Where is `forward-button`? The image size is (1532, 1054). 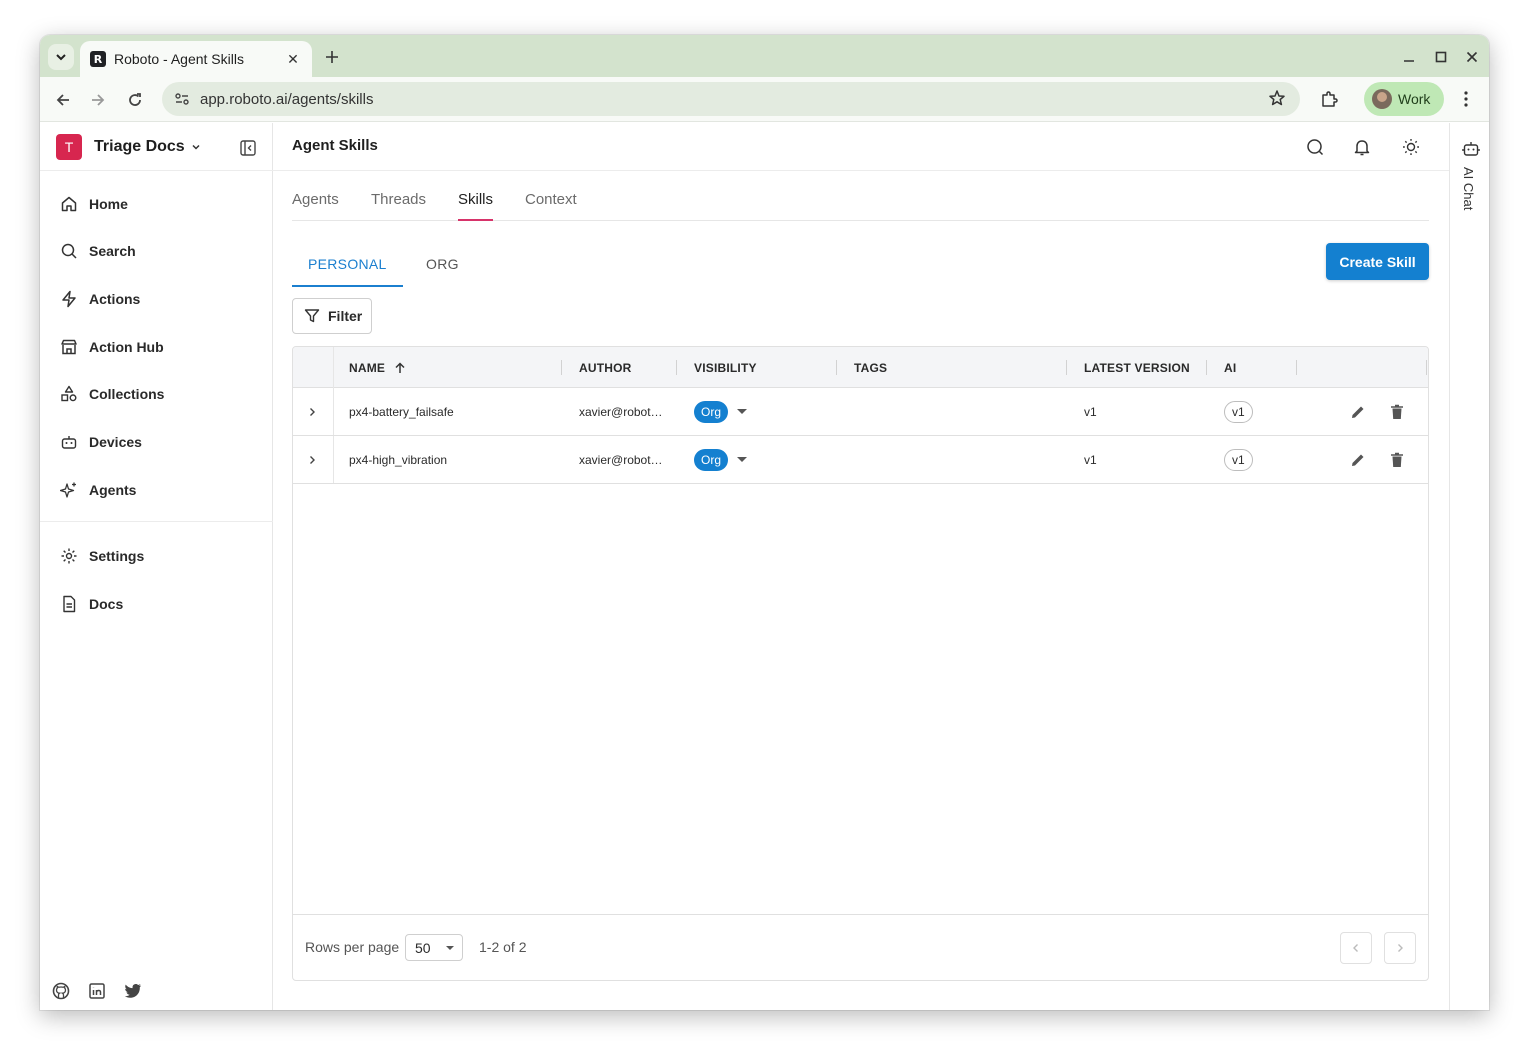 forward-button is located at coordinates (98, 100).